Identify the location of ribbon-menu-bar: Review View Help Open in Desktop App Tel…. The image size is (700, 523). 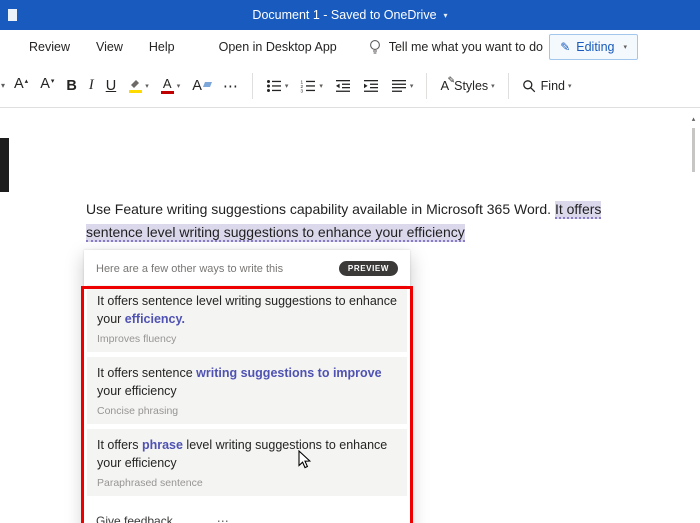
(350, 47).